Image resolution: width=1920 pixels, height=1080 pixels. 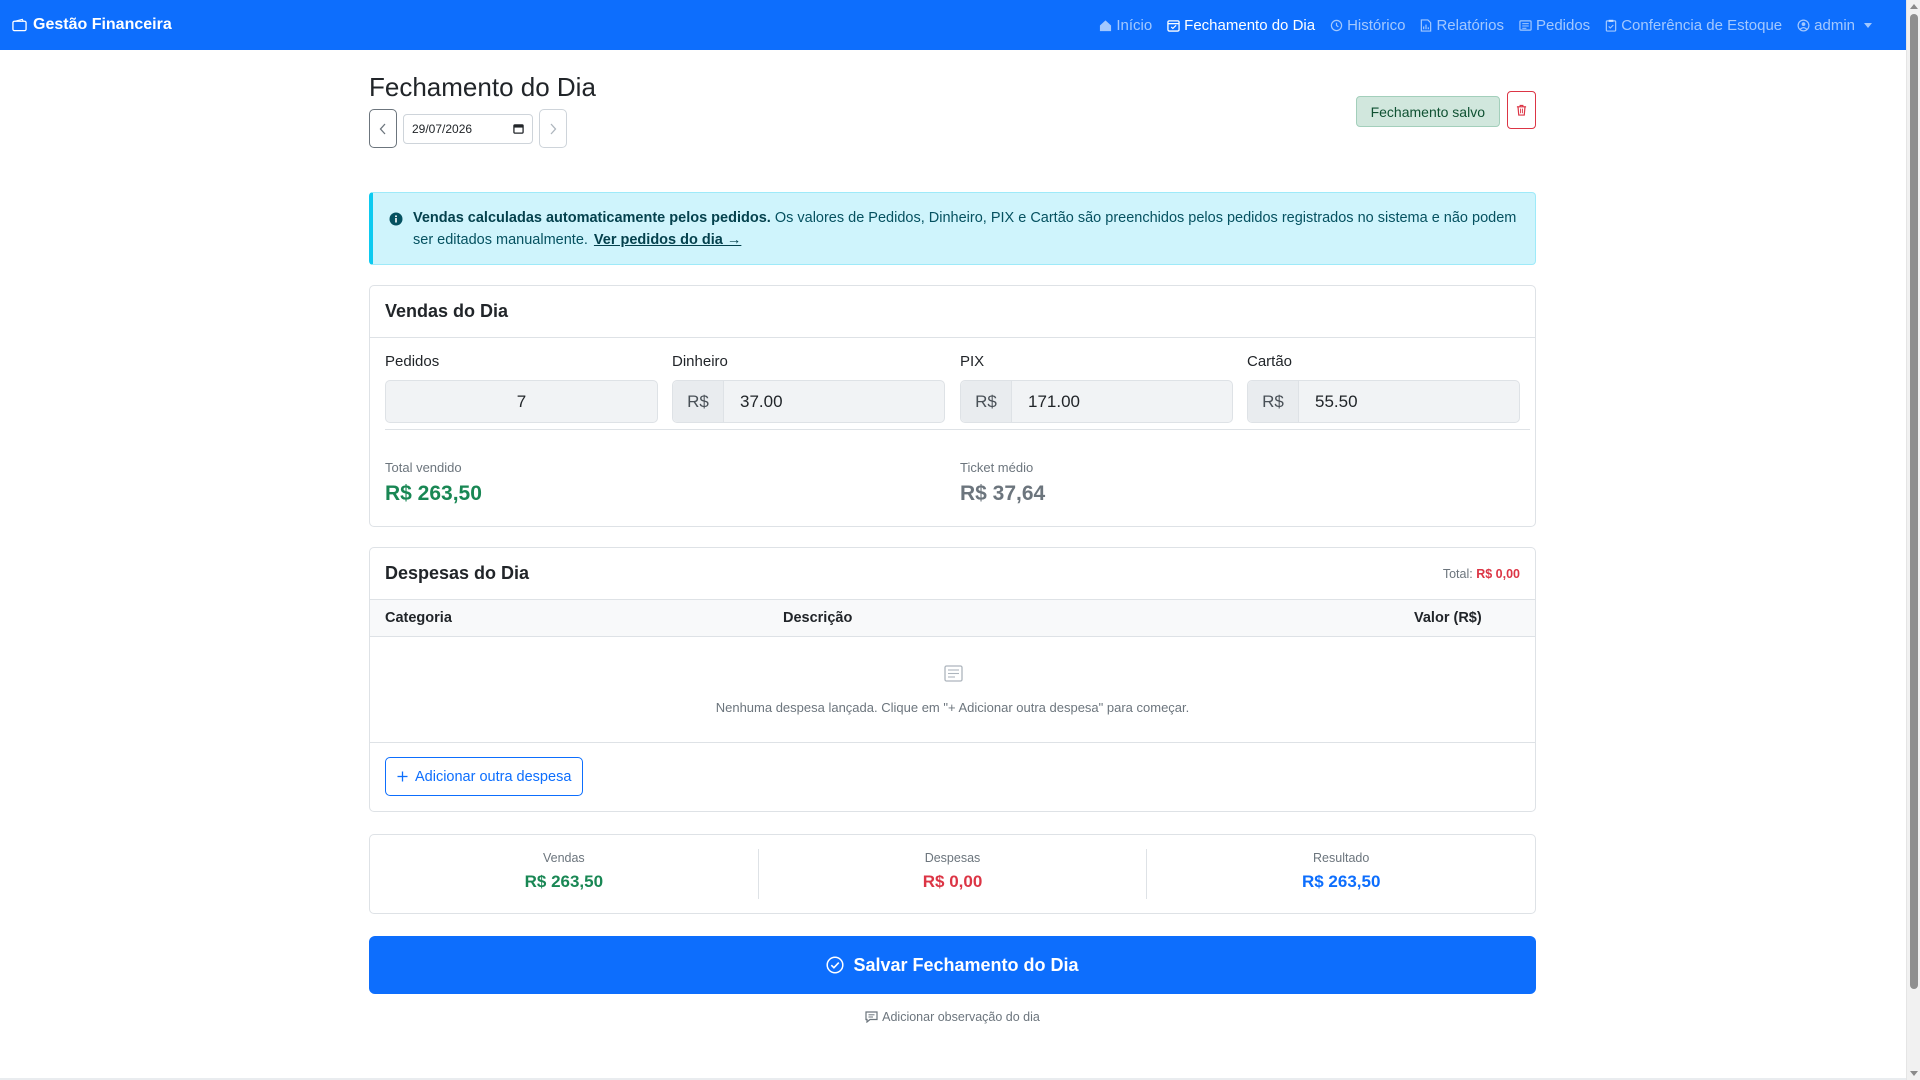 What do you see at coordinates (871, 1017) in the screenshot?
I see `chat-square-icon` at bounding box center [871, 1017].